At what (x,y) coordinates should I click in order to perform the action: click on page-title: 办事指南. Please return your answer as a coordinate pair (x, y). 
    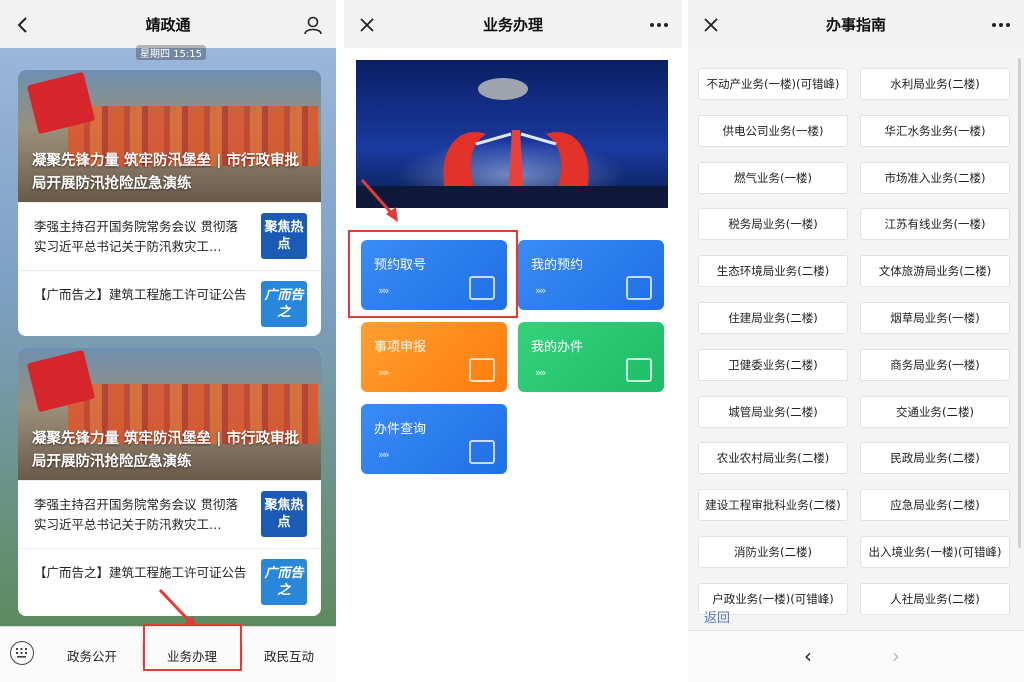
    Looking at the image, I should click on (855, 24).